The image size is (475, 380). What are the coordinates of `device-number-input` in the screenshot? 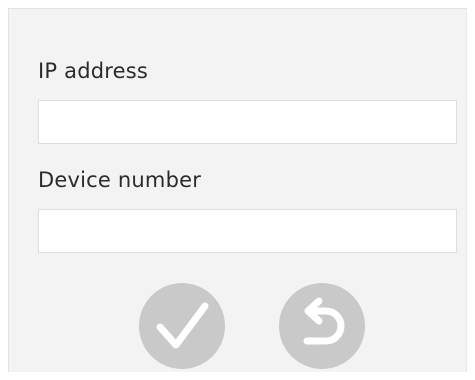 It's located at (247, 231).